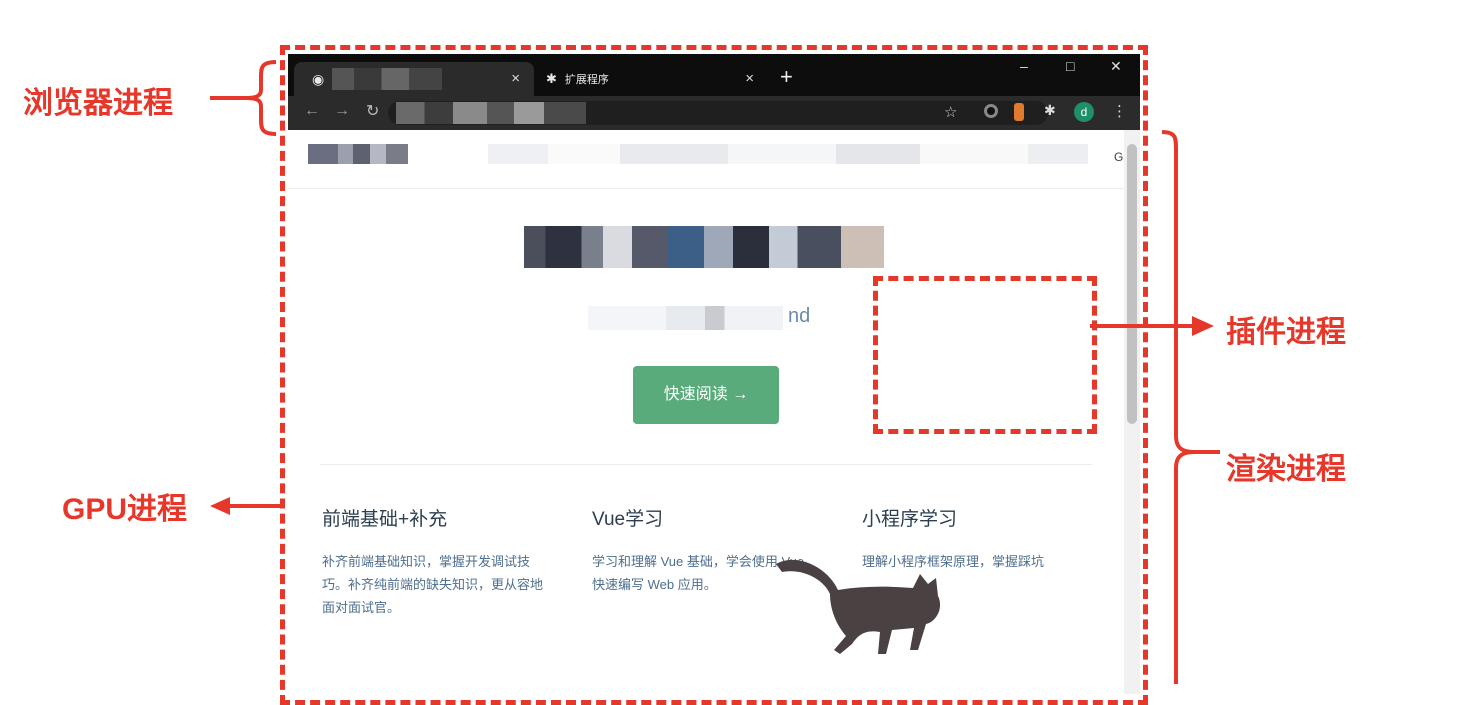  What do you see at coordinates (706, 188) in the screenshot?
I see `nav-divider` at bounding box center [706, 188].